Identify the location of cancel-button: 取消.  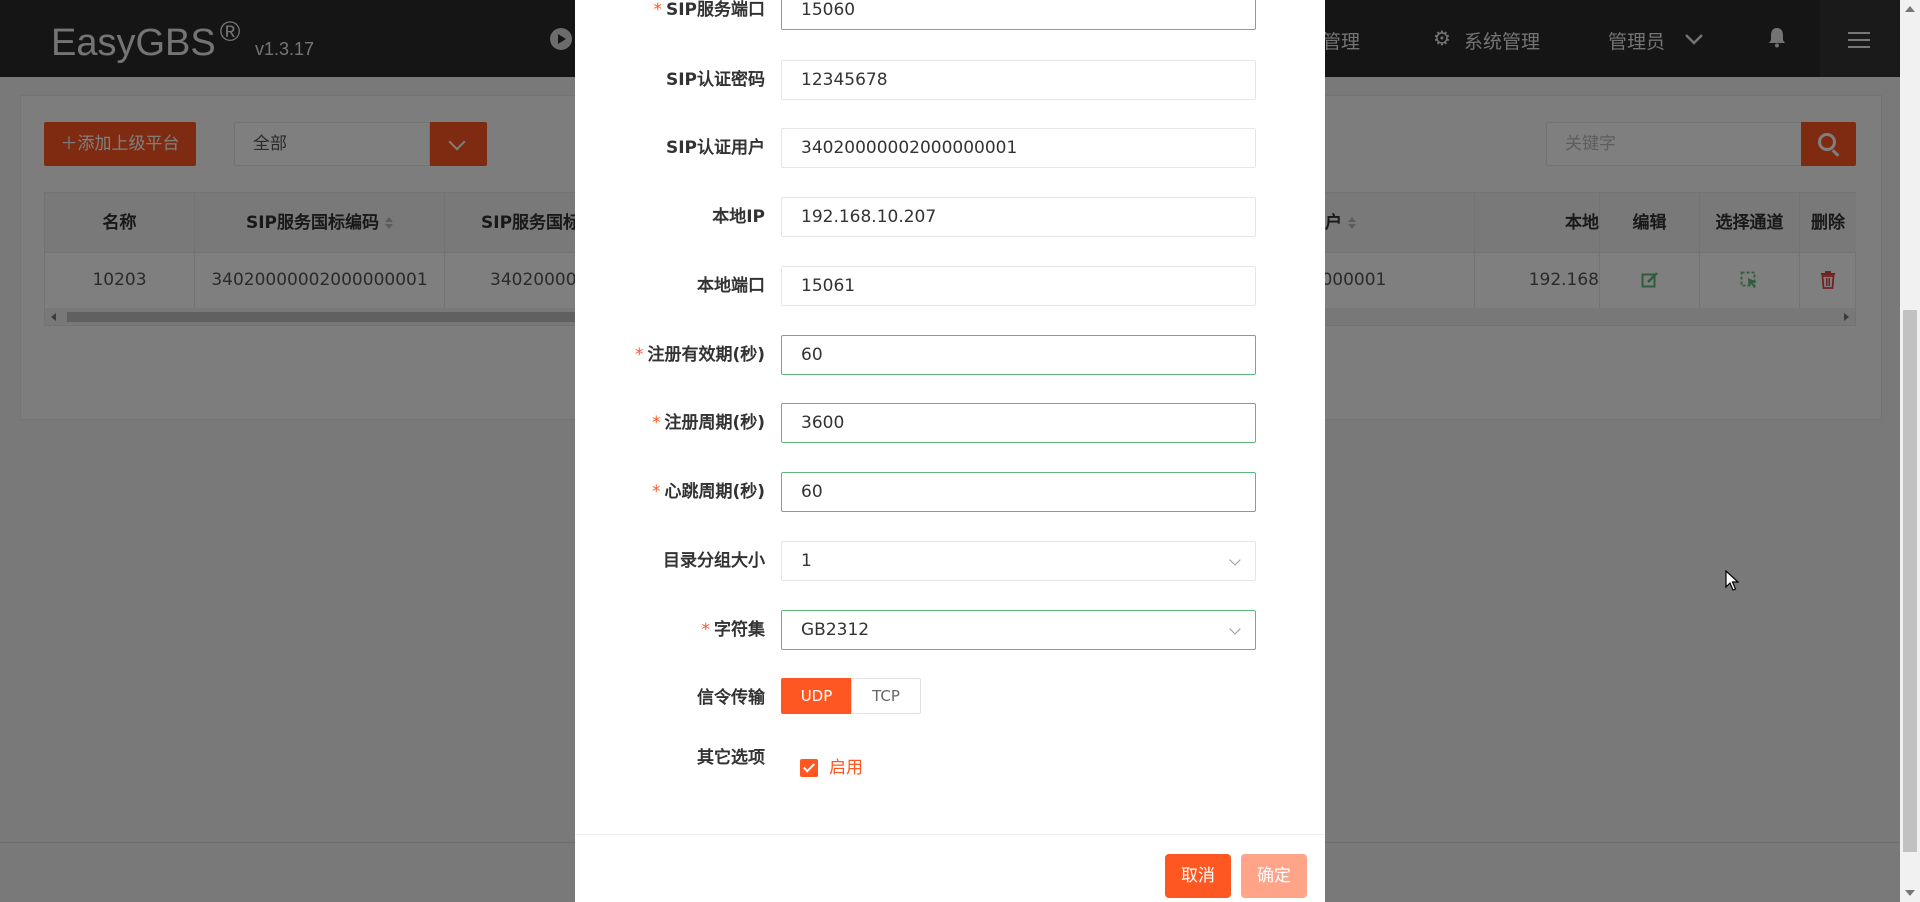
(1198, 876).